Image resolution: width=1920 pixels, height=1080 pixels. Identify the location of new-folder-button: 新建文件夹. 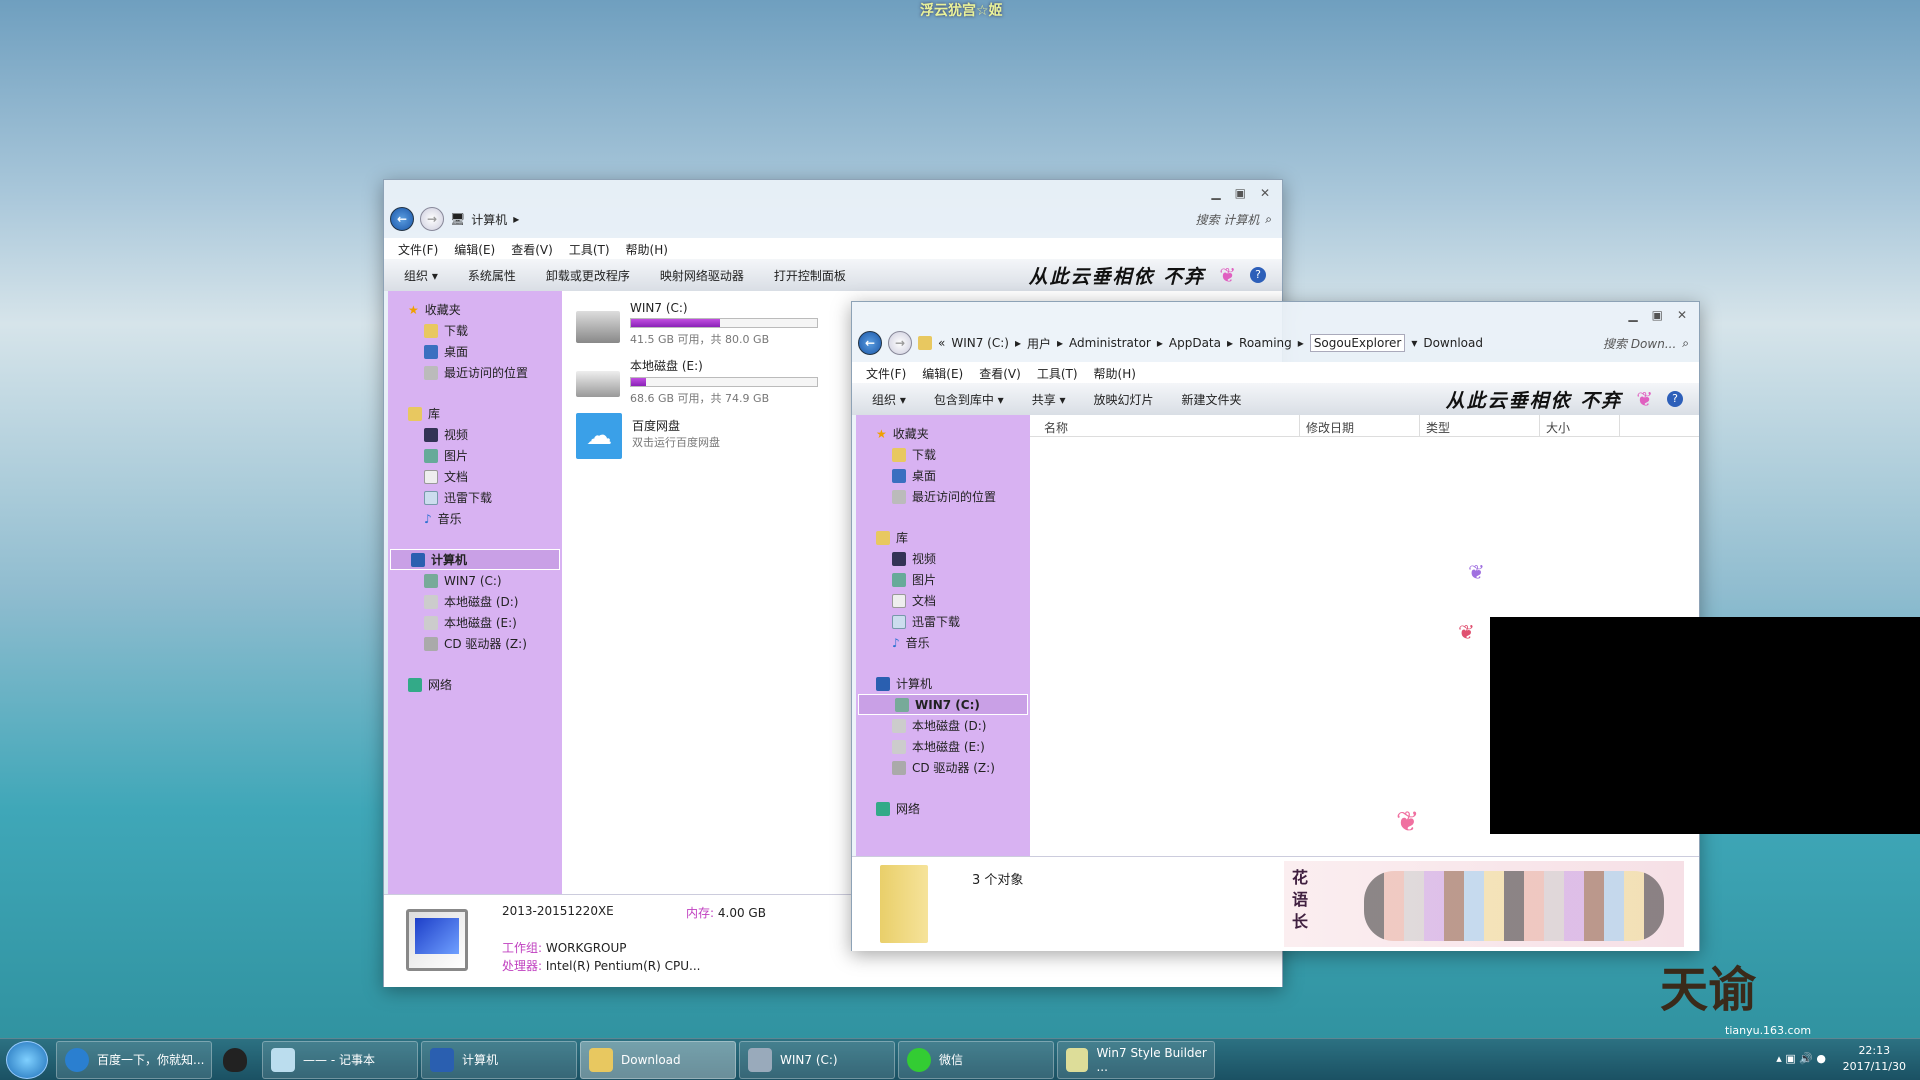
(1212, 399).